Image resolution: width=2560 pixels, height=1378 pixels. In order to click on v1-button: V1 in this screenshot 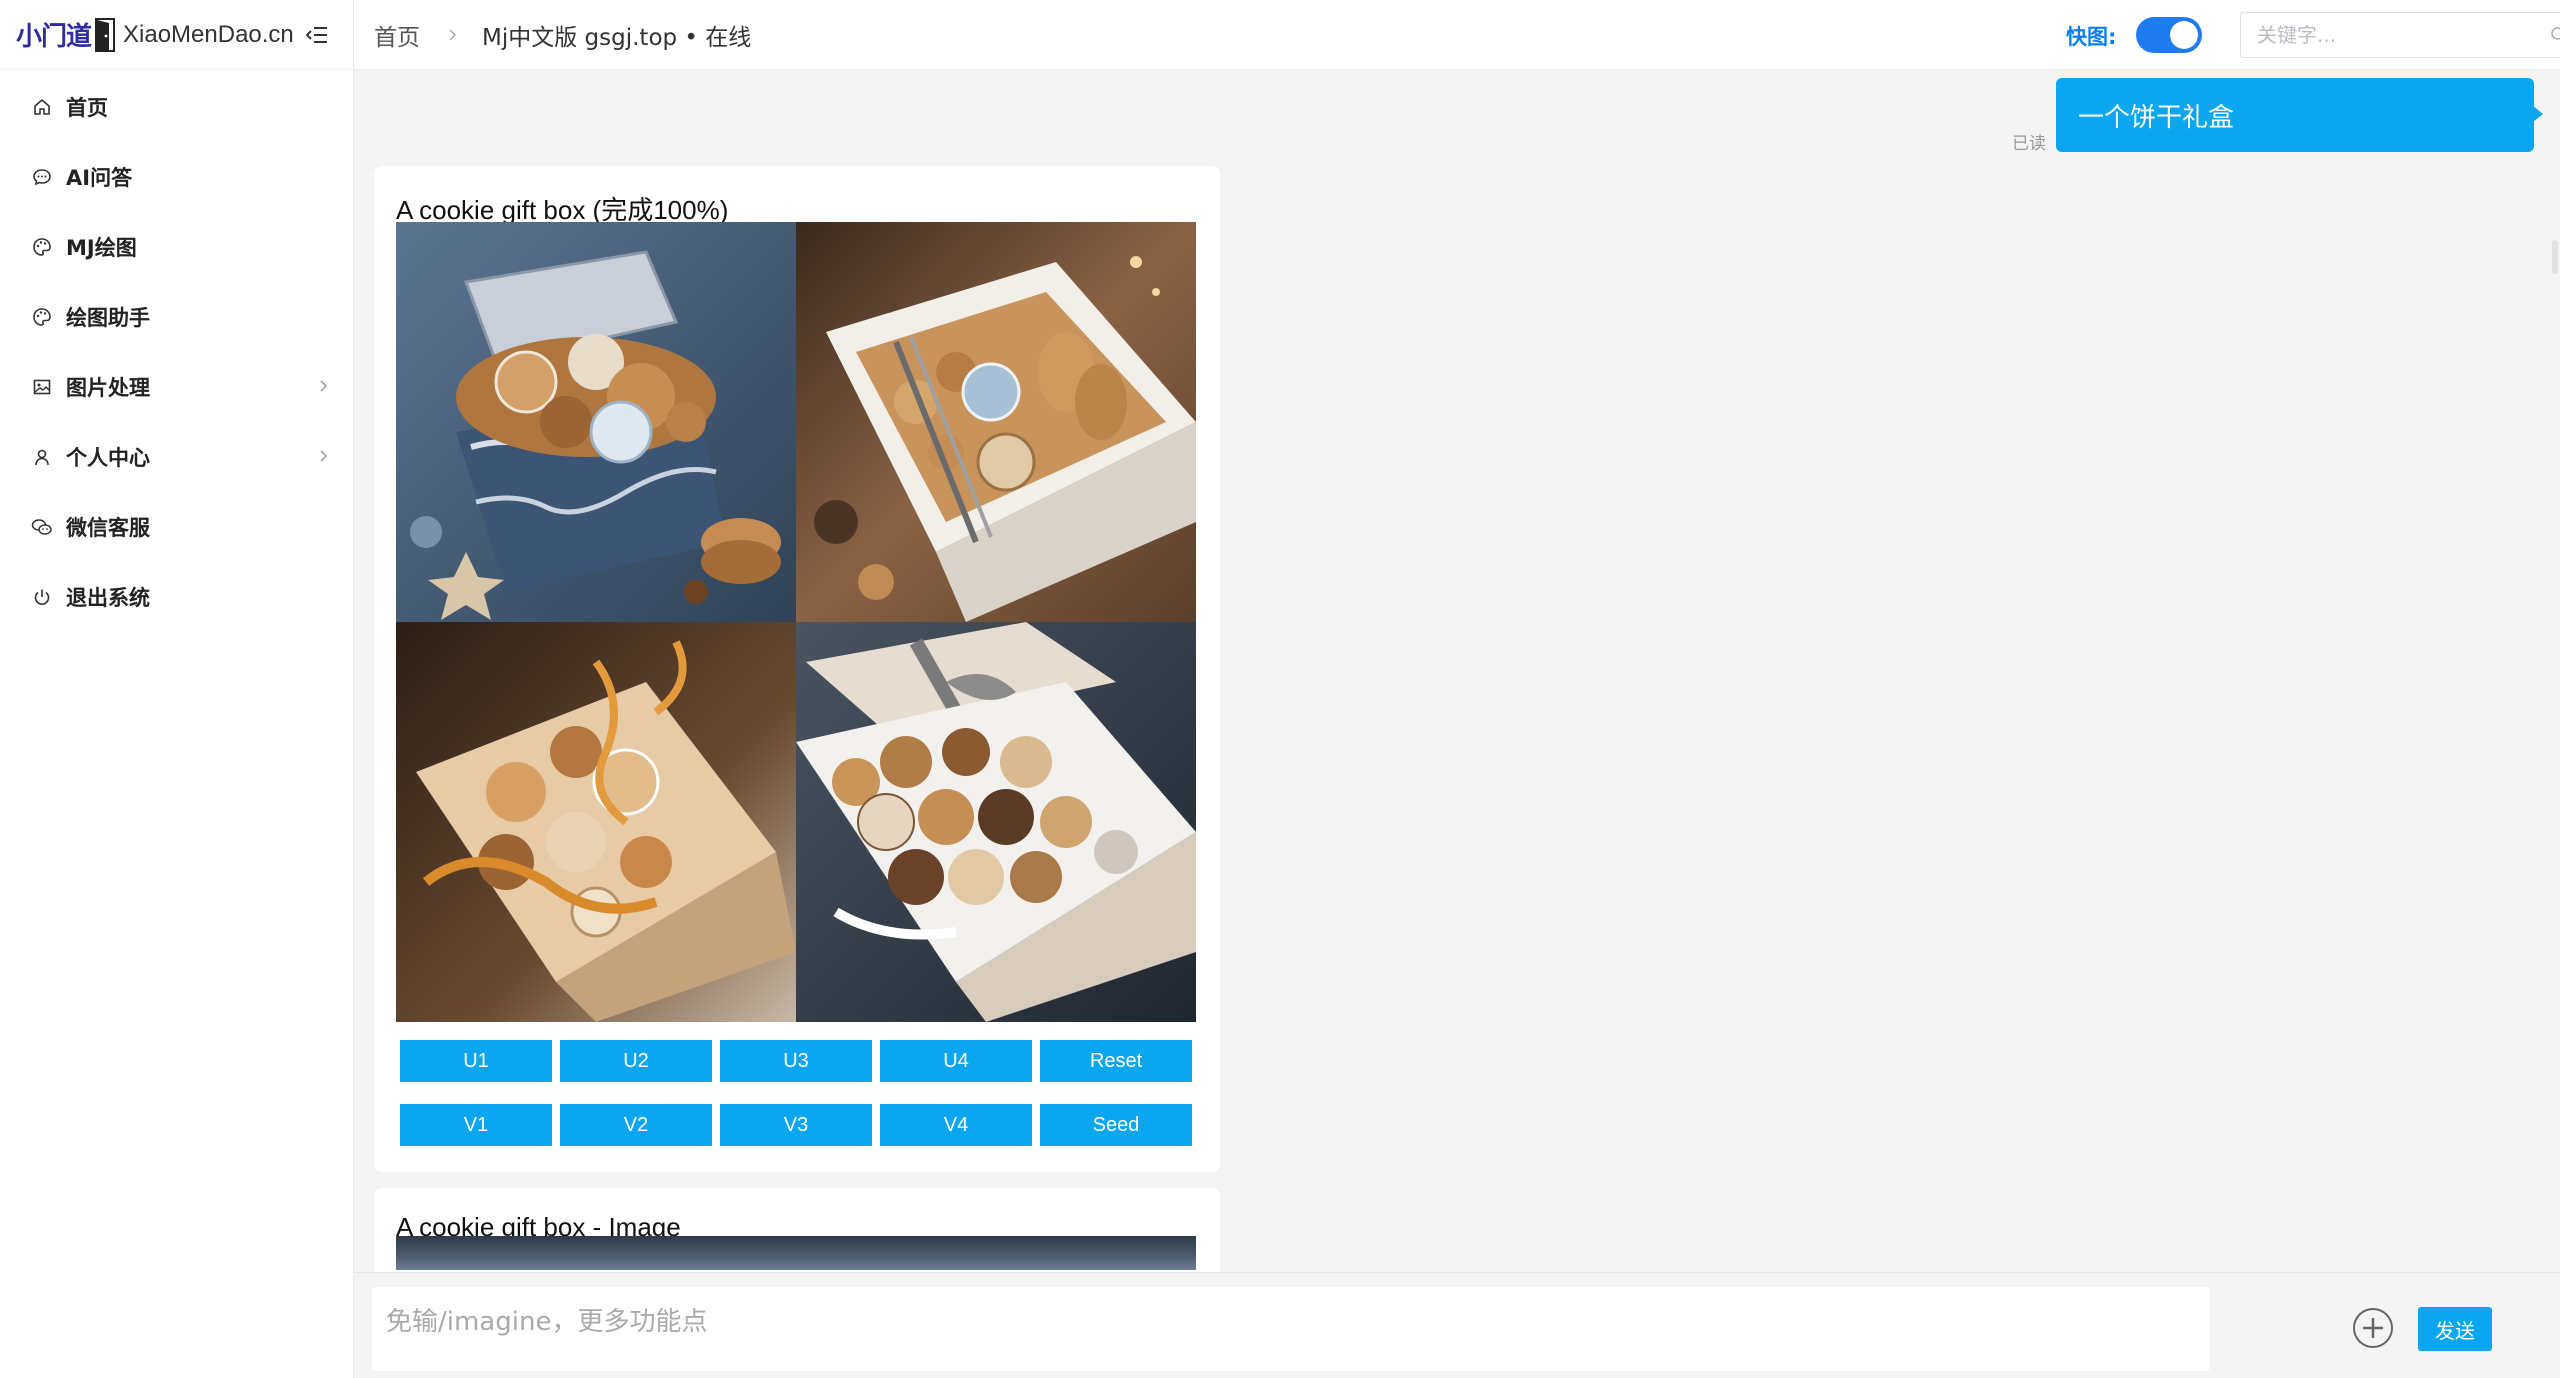, I will do `click(476, 1125)`.